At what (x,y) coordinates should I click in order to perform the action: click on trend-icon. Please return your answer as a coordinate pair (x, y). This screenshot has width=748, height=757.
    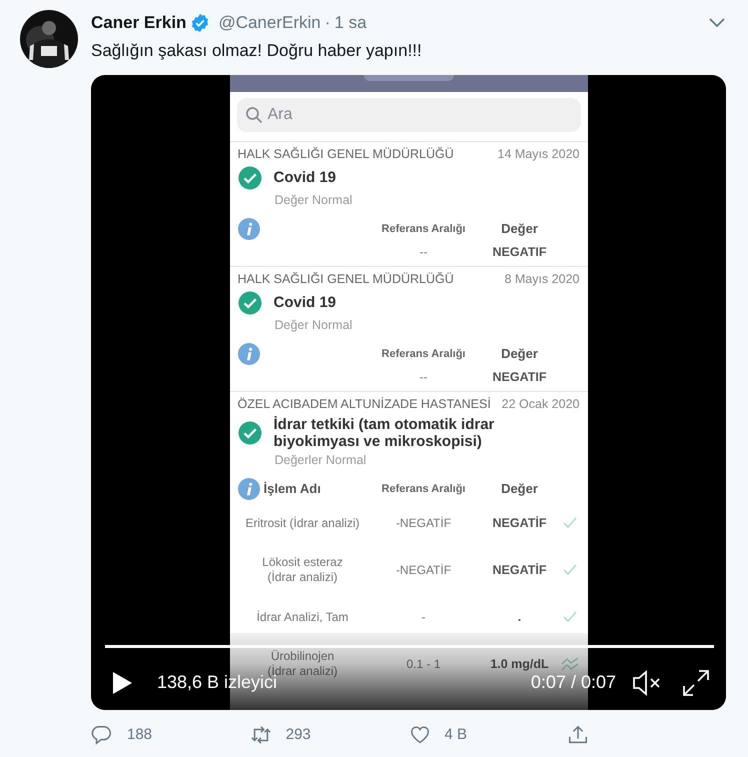
    Looking at the image, I should click on (569, 664).